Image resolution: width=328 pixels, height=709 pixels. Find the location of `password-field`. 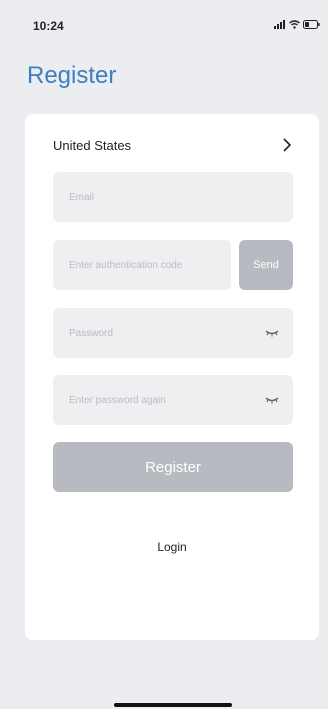

password-field is located at coordinates (166, 333).